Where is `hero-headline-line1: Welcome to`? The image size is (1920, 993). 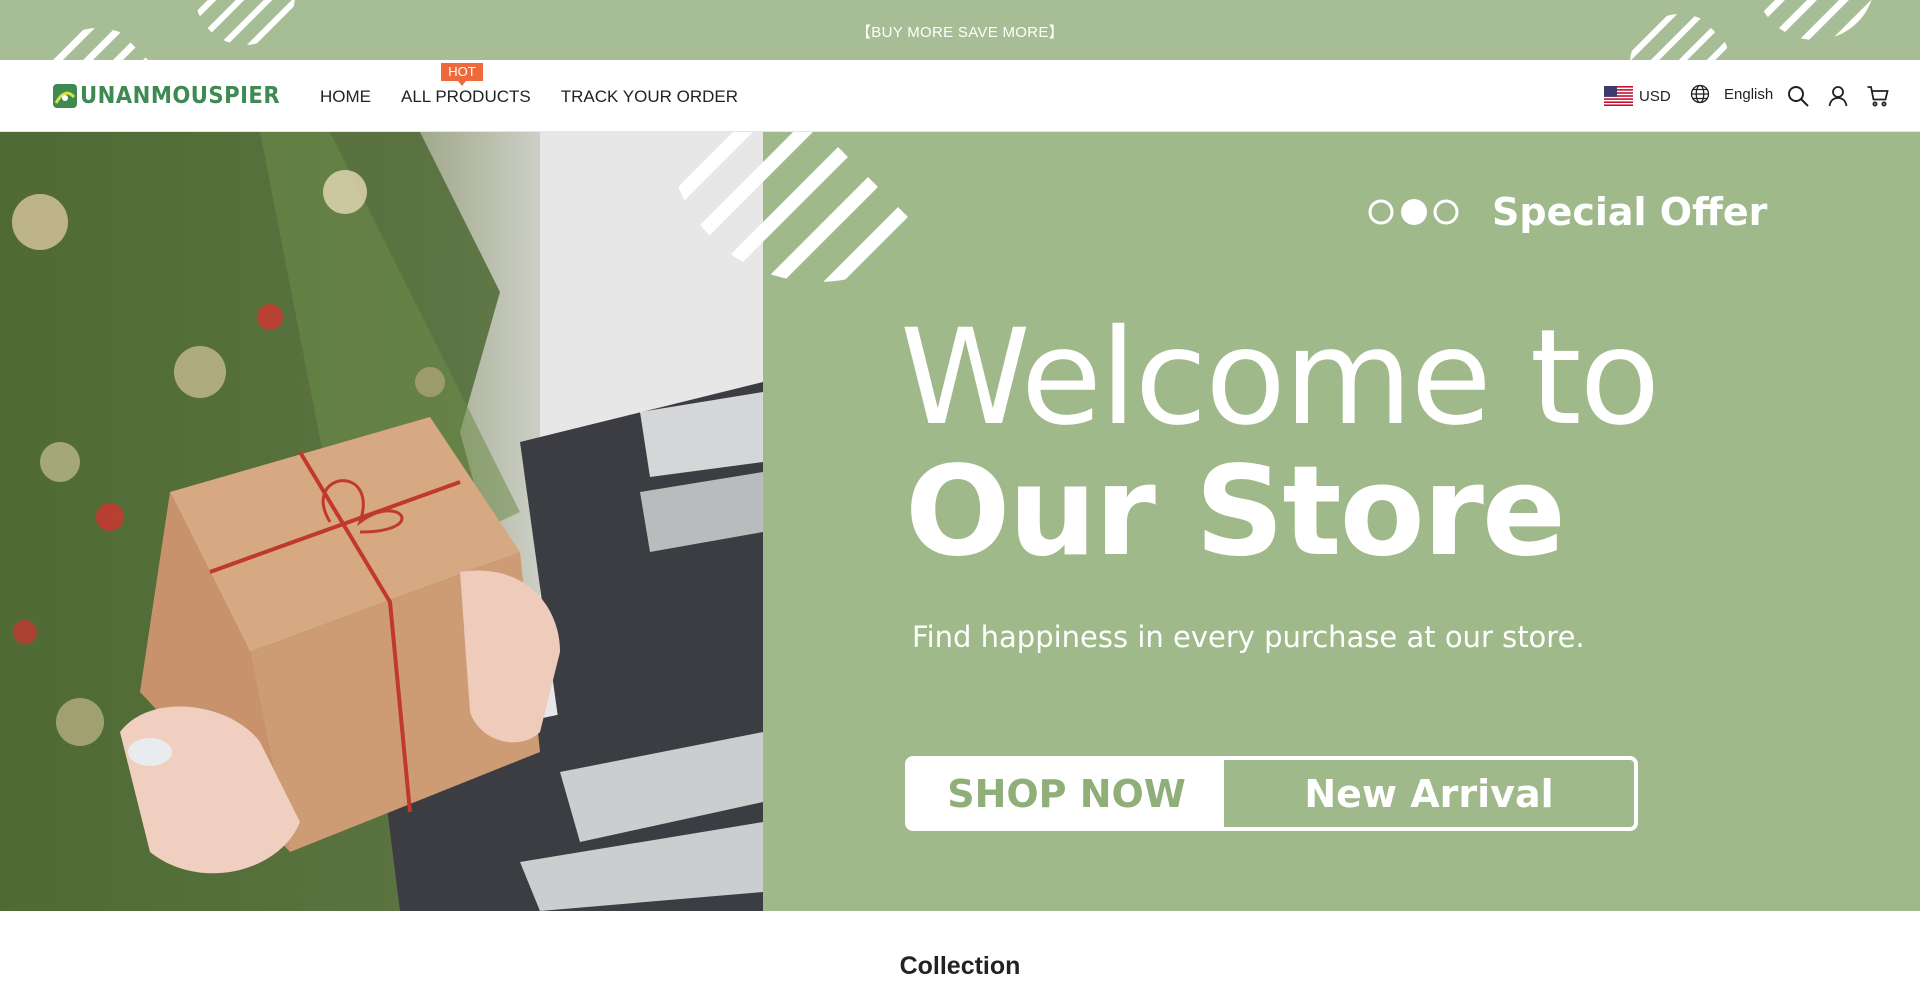
hero-headline-line1: Welcome to is located at coordinates (1280, 378).